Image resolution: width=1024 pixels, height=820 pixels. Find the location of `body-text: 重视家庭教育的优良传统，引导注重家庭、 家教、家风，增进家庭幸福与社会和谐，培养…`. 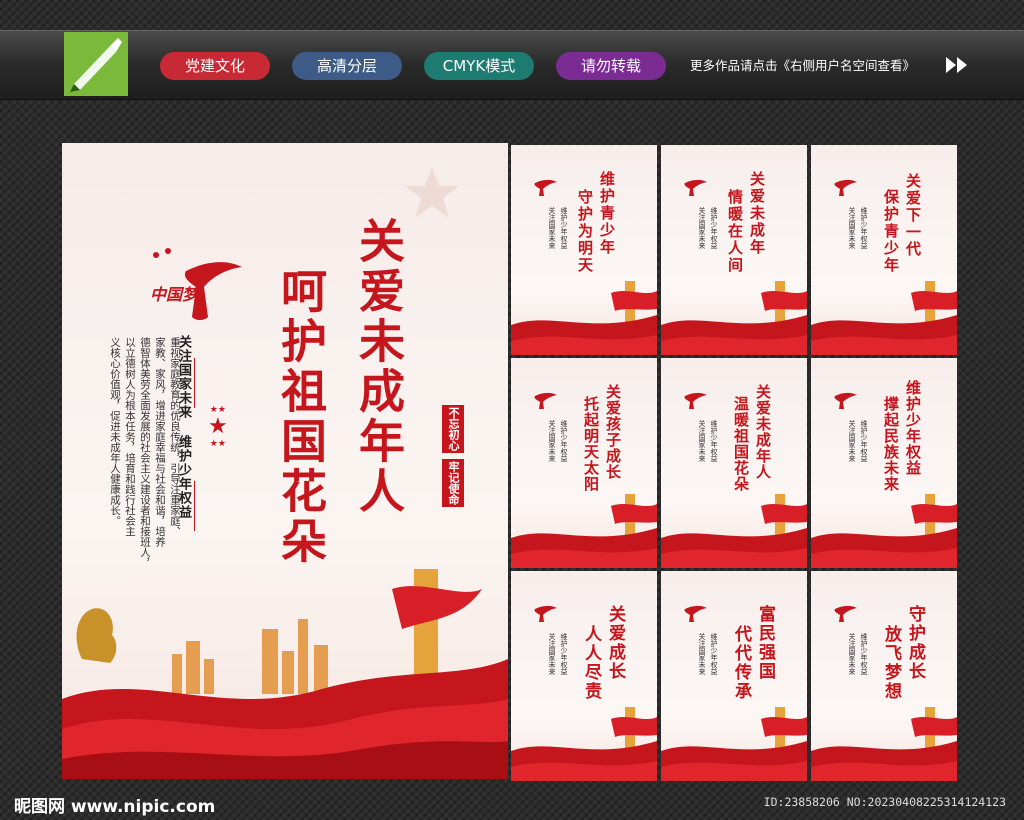

body-text: 重视家庭教育的优良传统，引导注重家庭、 家教、家风，增进家庭幸福与社会和谐，培养… is located at coordinates (143, 457).